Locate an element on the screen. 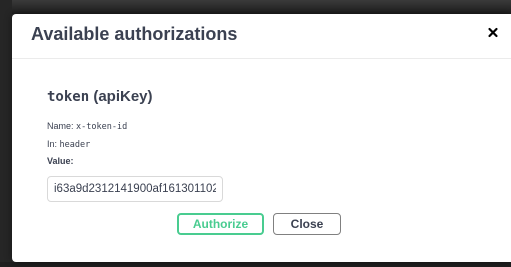 This screenshot has width=511, height=267. authorize-button: Authorize is located at coordinates (220, 224).